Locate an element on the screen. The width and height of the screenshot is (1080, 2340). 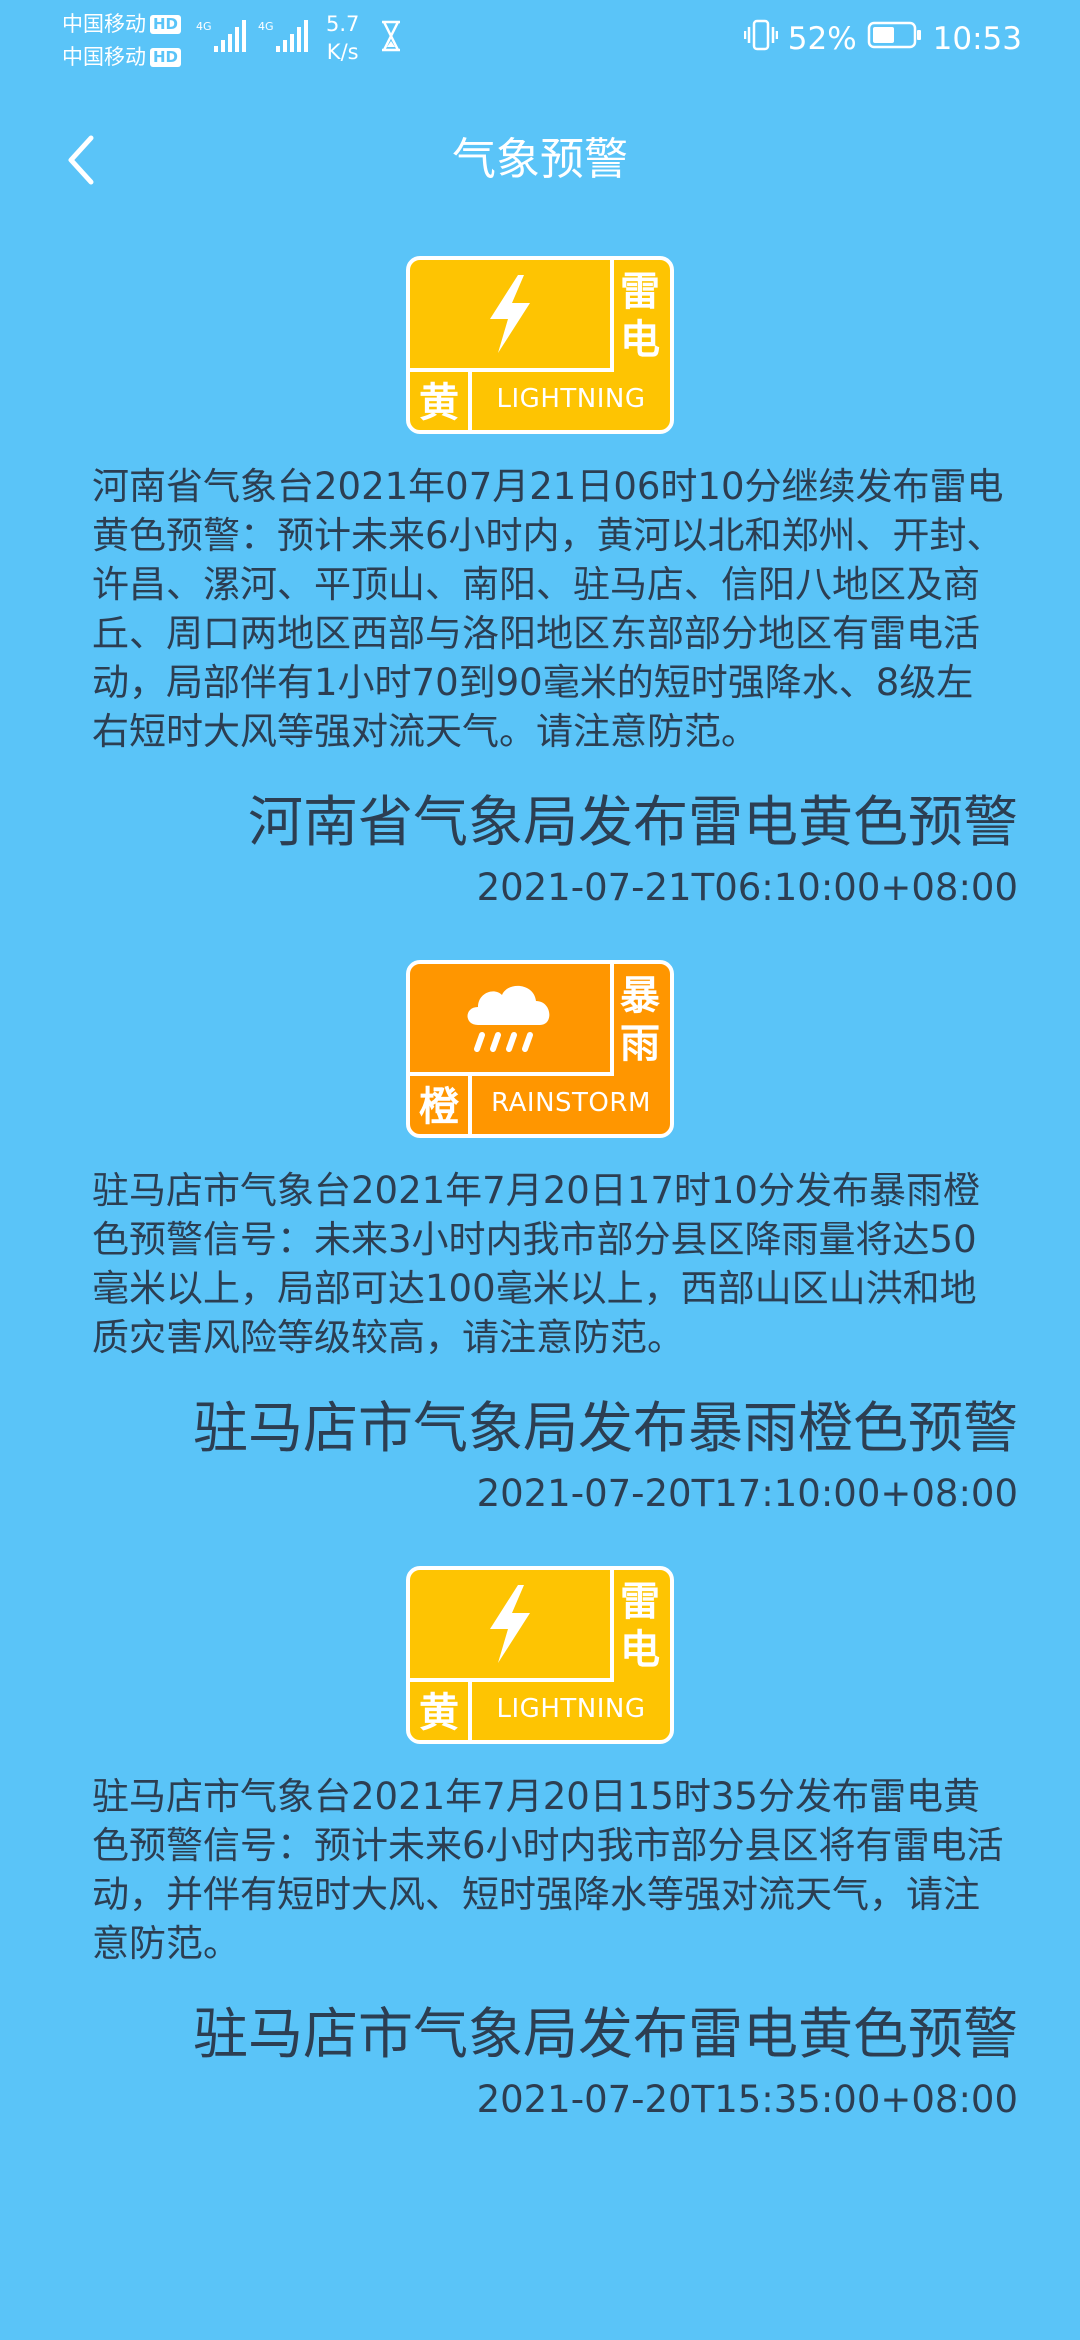
carrier-2: 中国移动 HD is located at coordinates (122, 57).